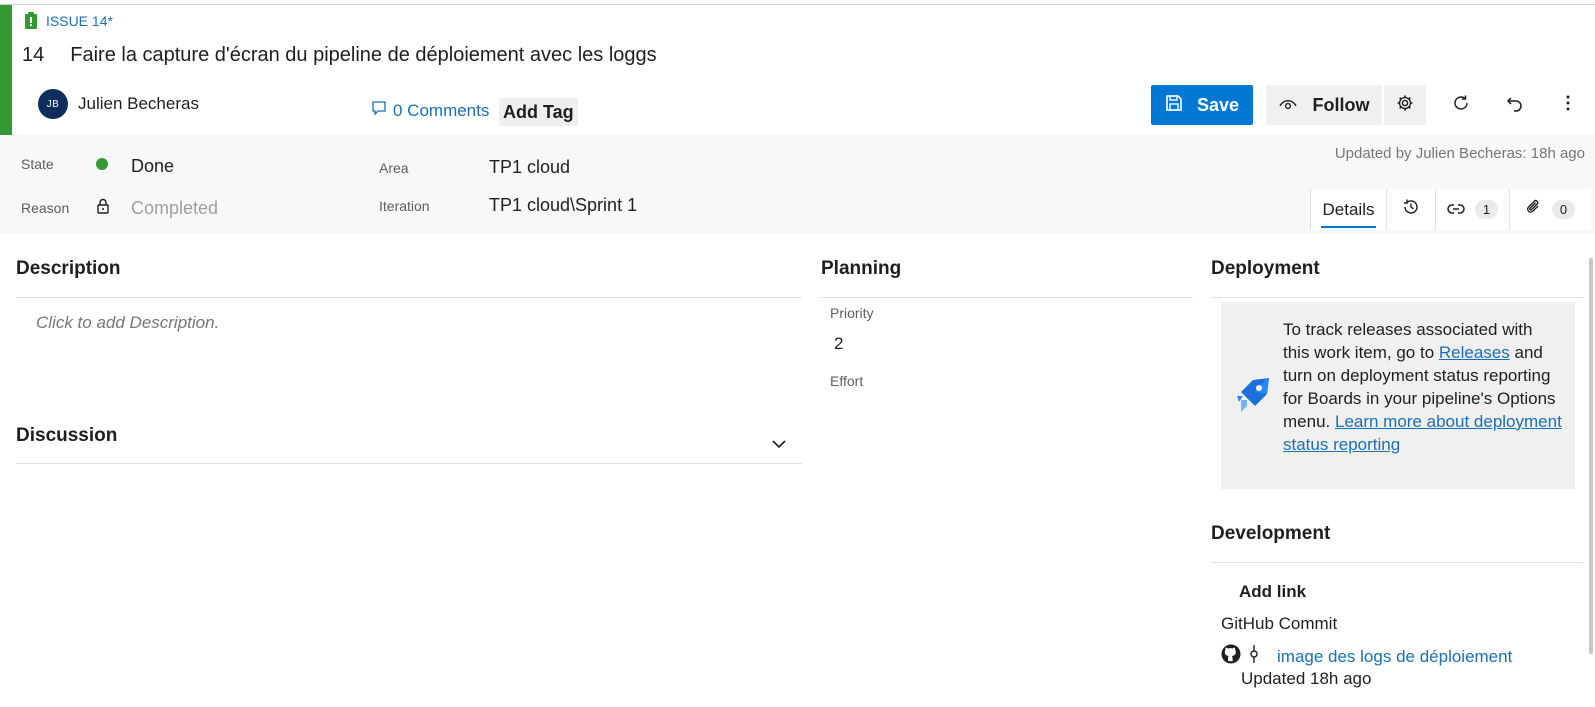 This screenshot has width=1595, height=707. I want to click on work-item-type-label: ISSUE 14*, so click(79, 21).